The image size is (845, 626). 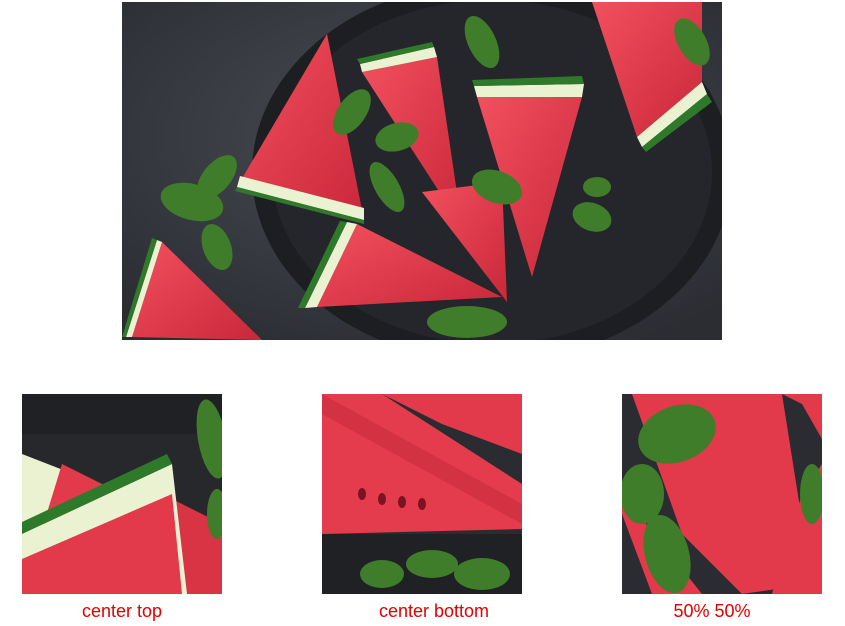 What do you see at coordinates (434, 611) in the screenshot?
I see `caption-center-bottom: center bottom` at bounding box center [434, 611].